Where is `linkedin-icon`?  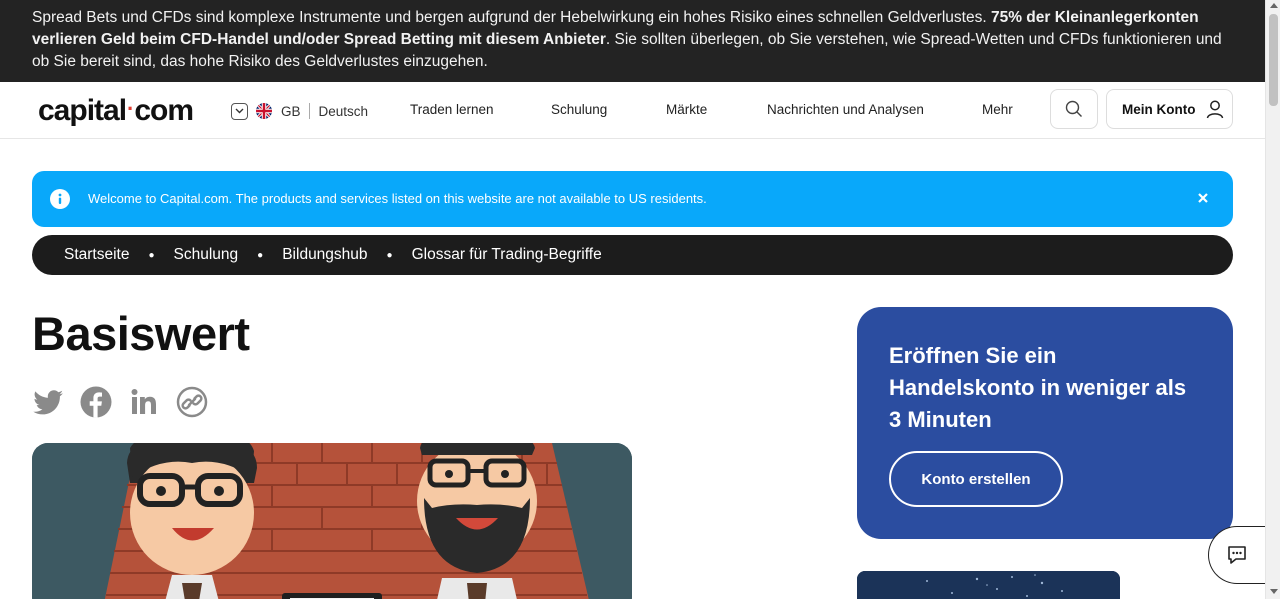
linkedin-icon is located at coordinates (144, 402).